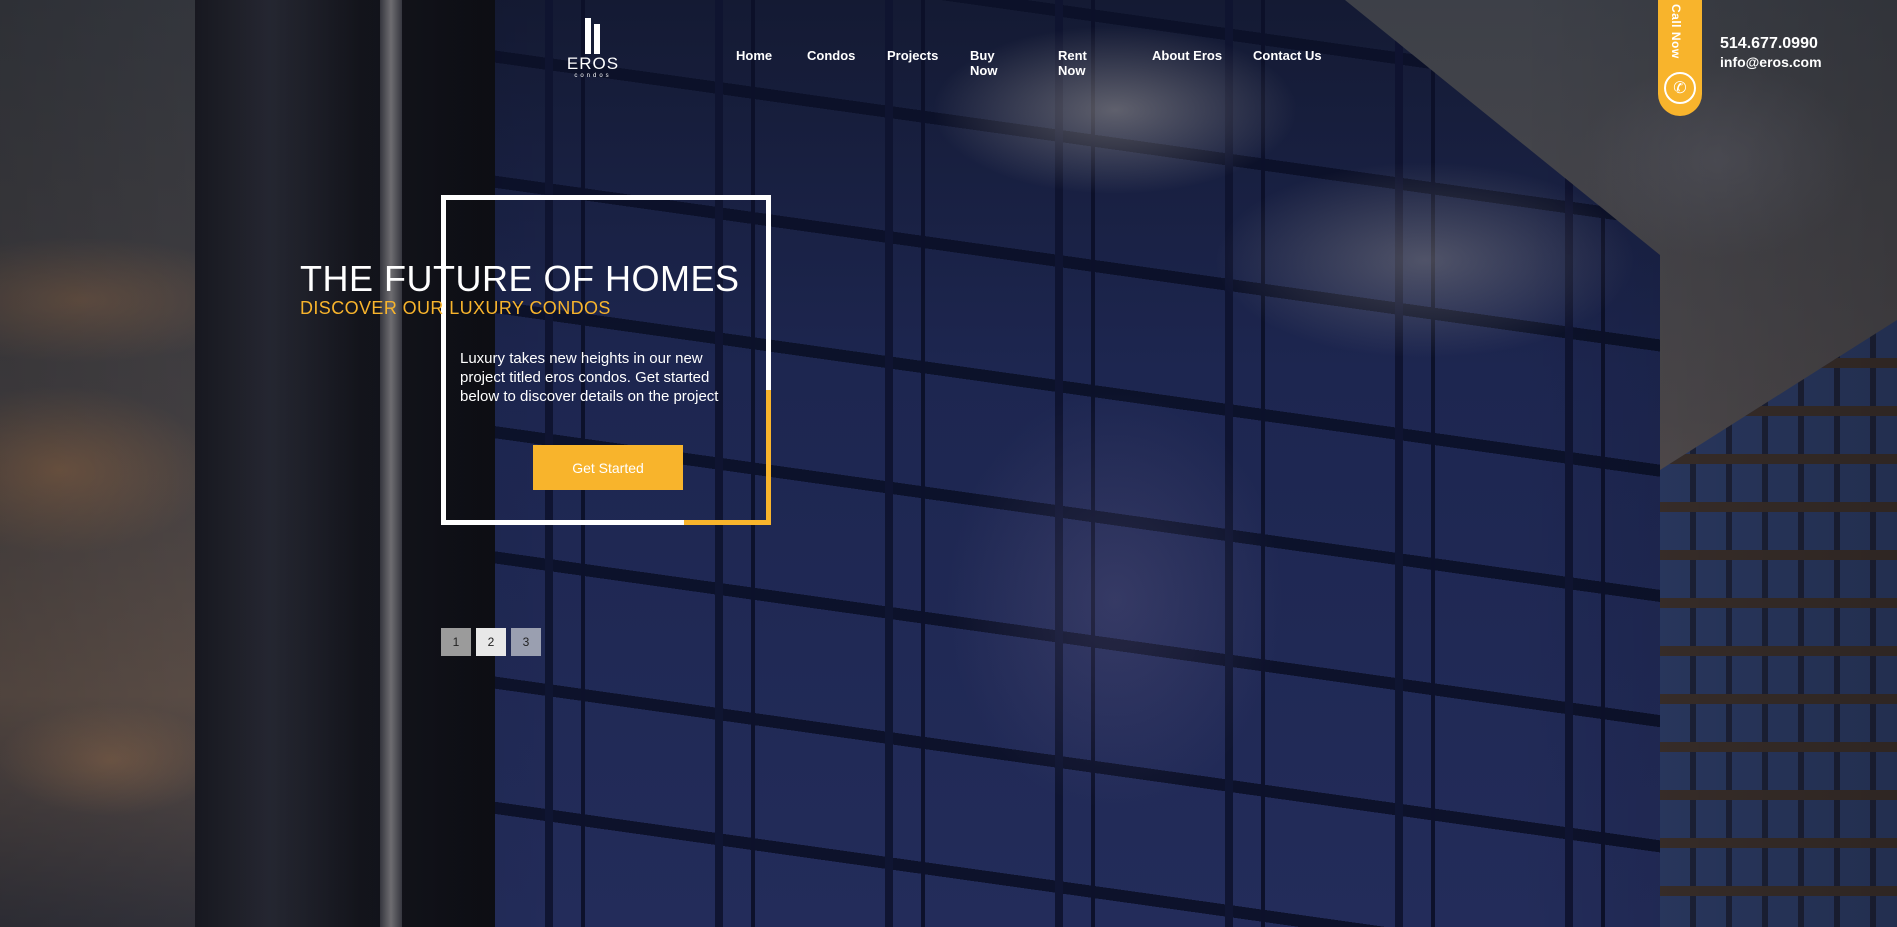 The image size is (1897, 927). I want to click on email-address: info@eros.com, so click(1771, 62).